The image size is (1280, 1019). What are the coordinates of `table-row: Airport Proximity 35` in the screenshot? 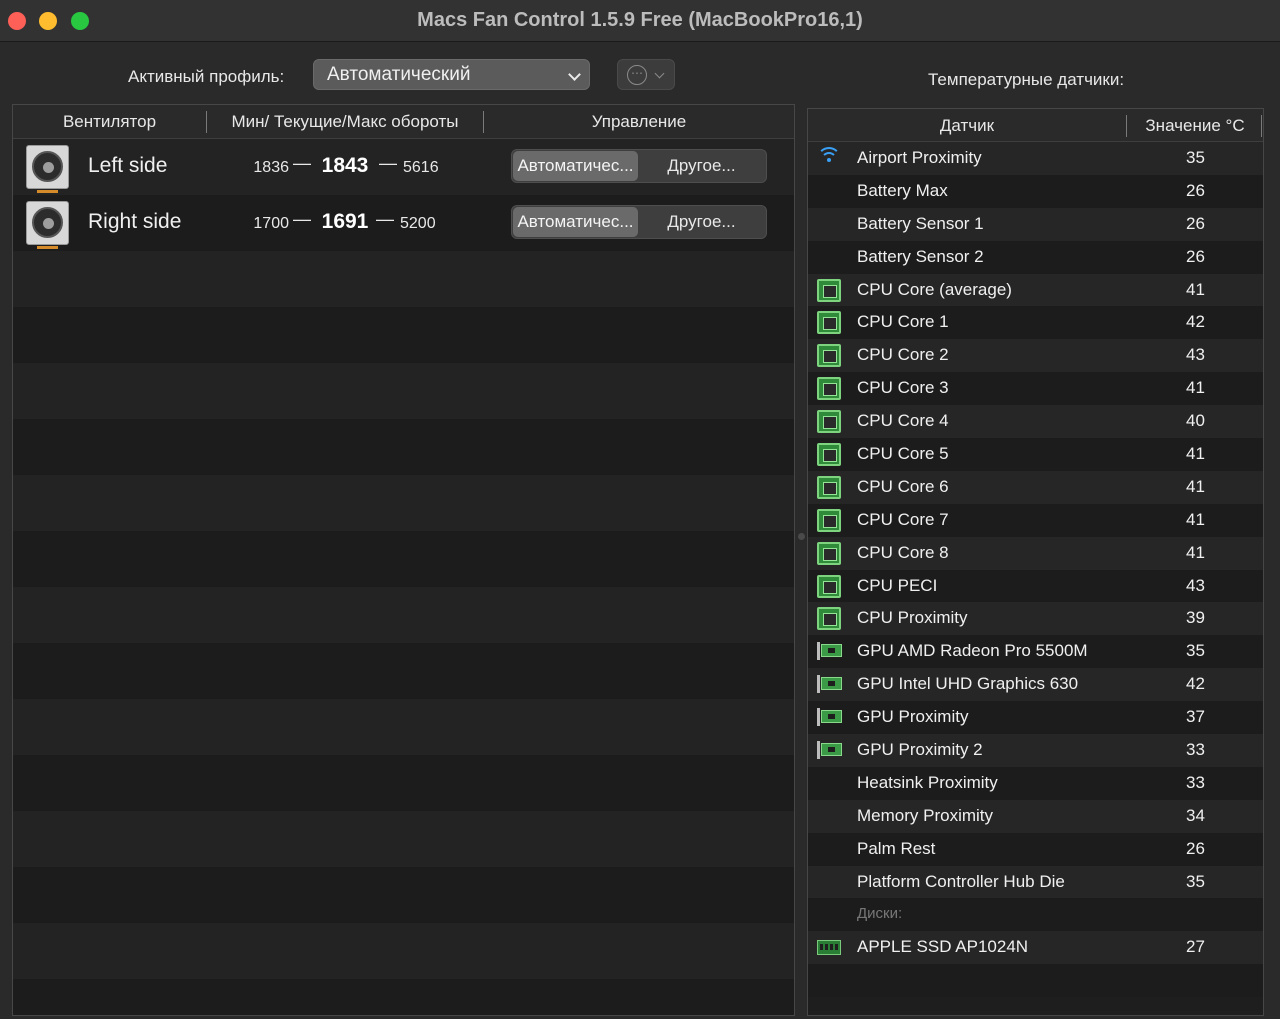 It's located at (1035, 158).